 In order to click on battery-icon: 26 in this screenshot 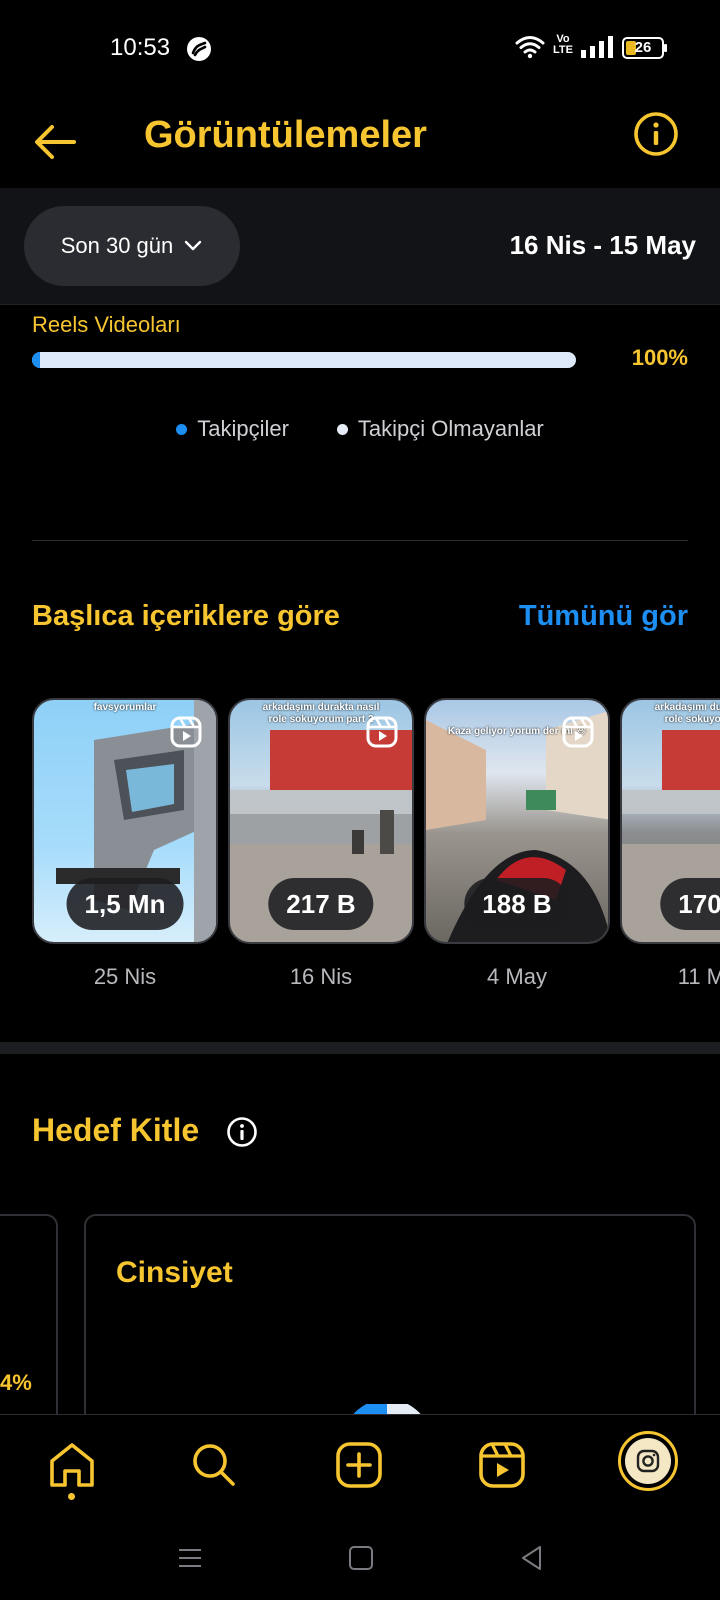, I will do `click(643, 48)`.